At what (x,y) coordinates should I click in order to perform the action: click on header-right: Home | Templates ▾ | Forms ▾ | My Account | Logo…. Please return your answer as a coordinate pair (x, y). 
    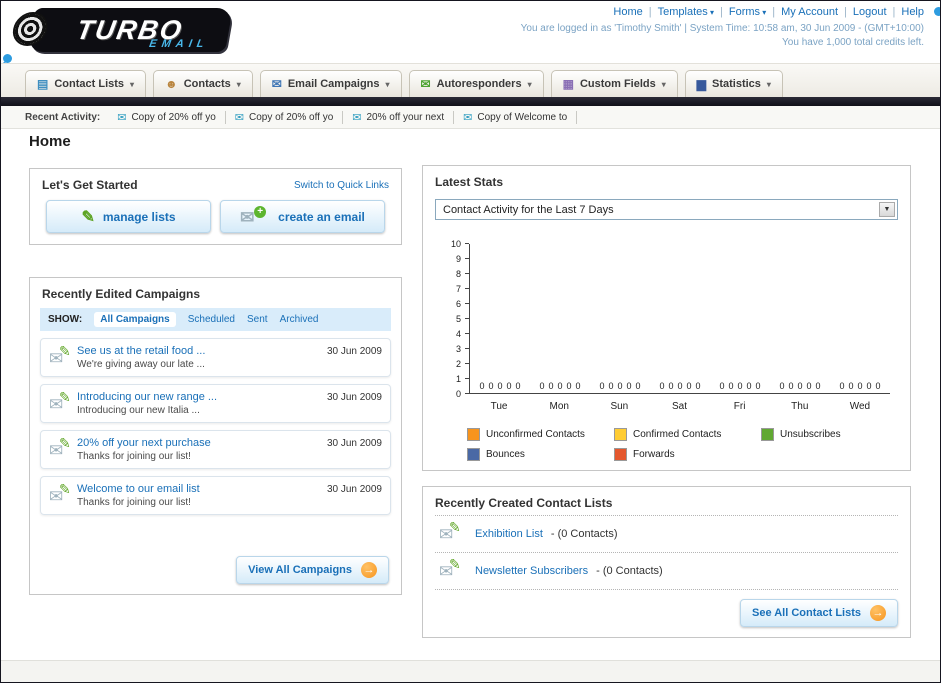
    Looking at the image, I should click on (722, 27).